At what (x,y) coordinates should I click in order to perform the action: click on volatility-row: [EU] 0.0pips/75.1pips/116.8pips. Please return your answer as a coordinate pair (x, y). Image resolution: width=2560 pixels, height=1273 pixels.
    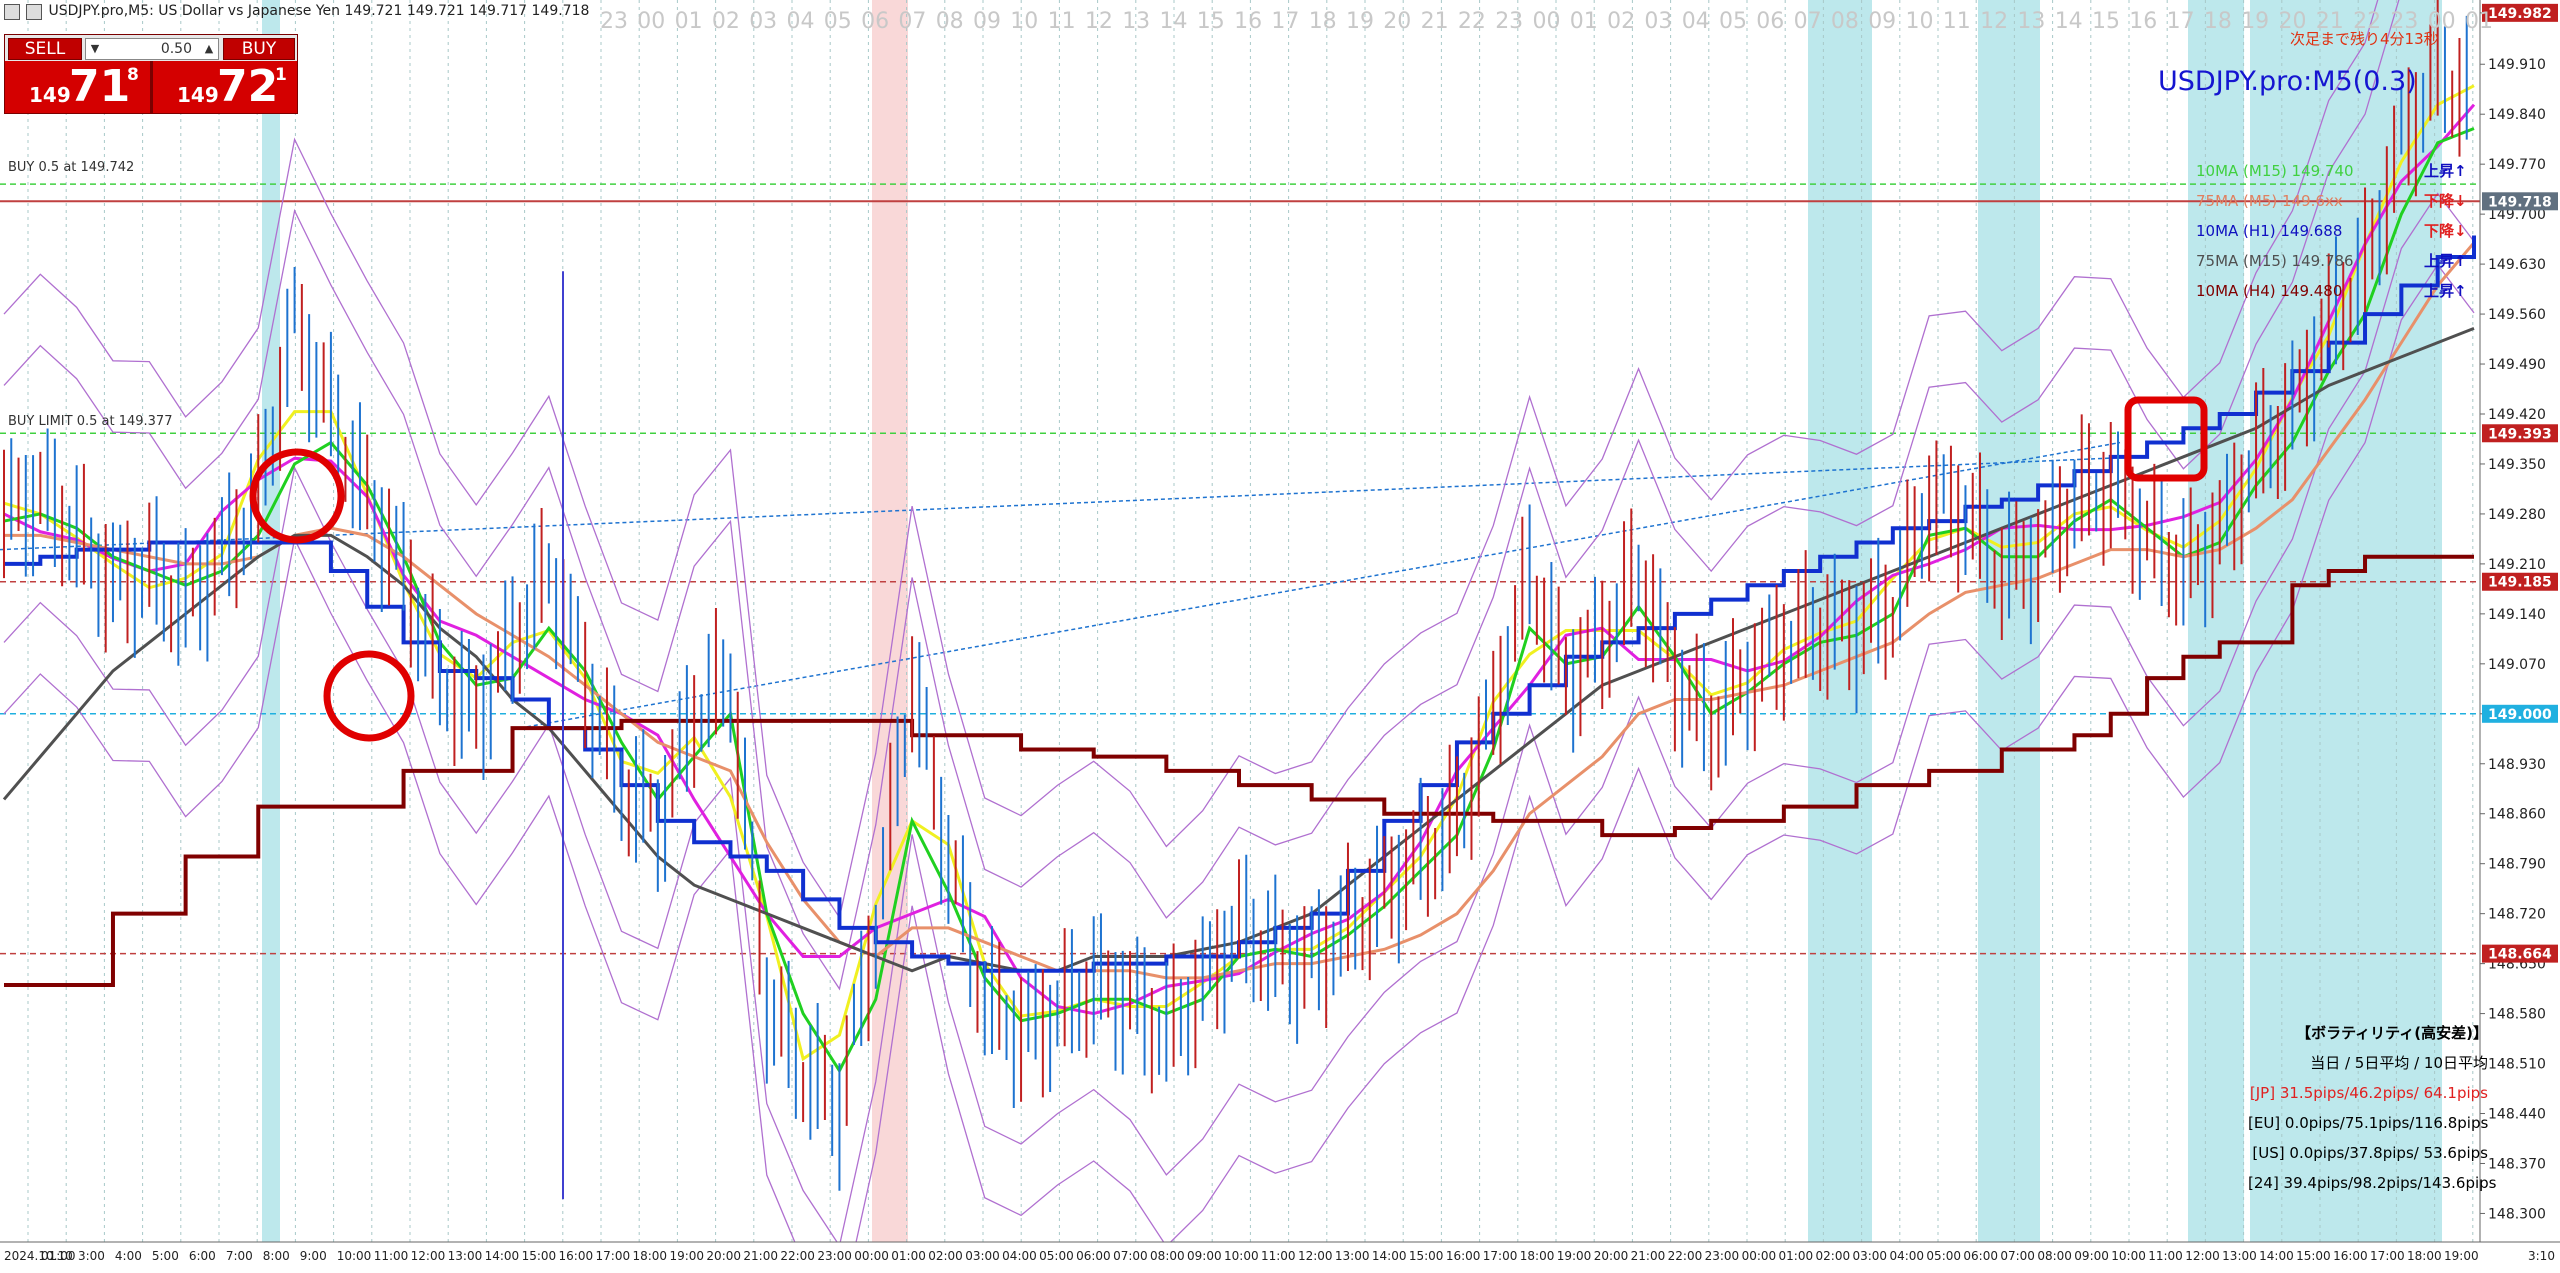
    Looking at the image, I should click on (2368, 1123).